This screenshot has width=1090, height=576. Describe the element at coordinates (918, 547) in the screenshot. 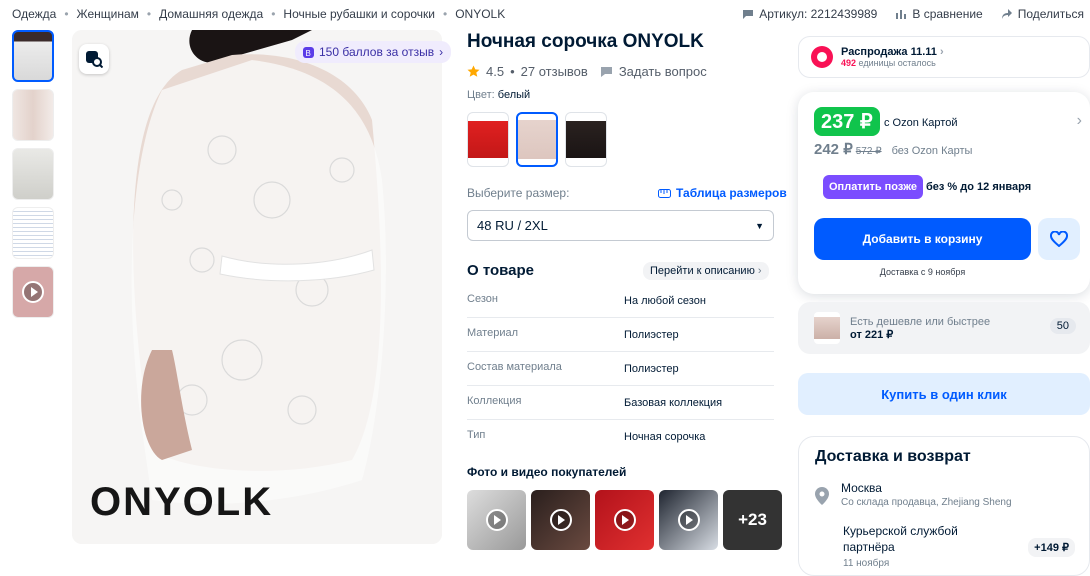

I see `courier-option: Курьерской службой партнёра 11 ноября` at that location.